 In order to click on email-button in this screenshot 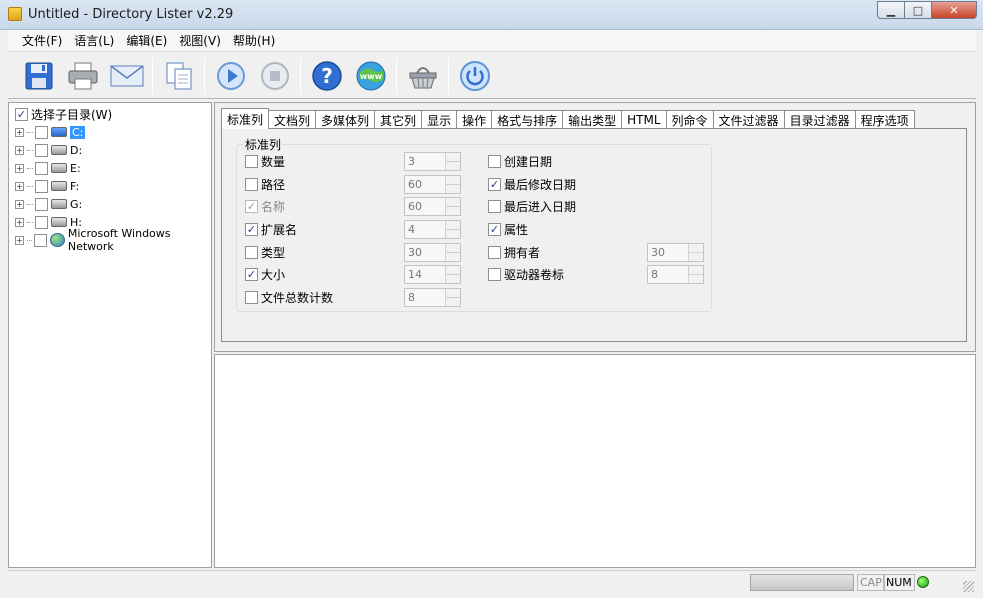, I will do `click(127, 76)`.